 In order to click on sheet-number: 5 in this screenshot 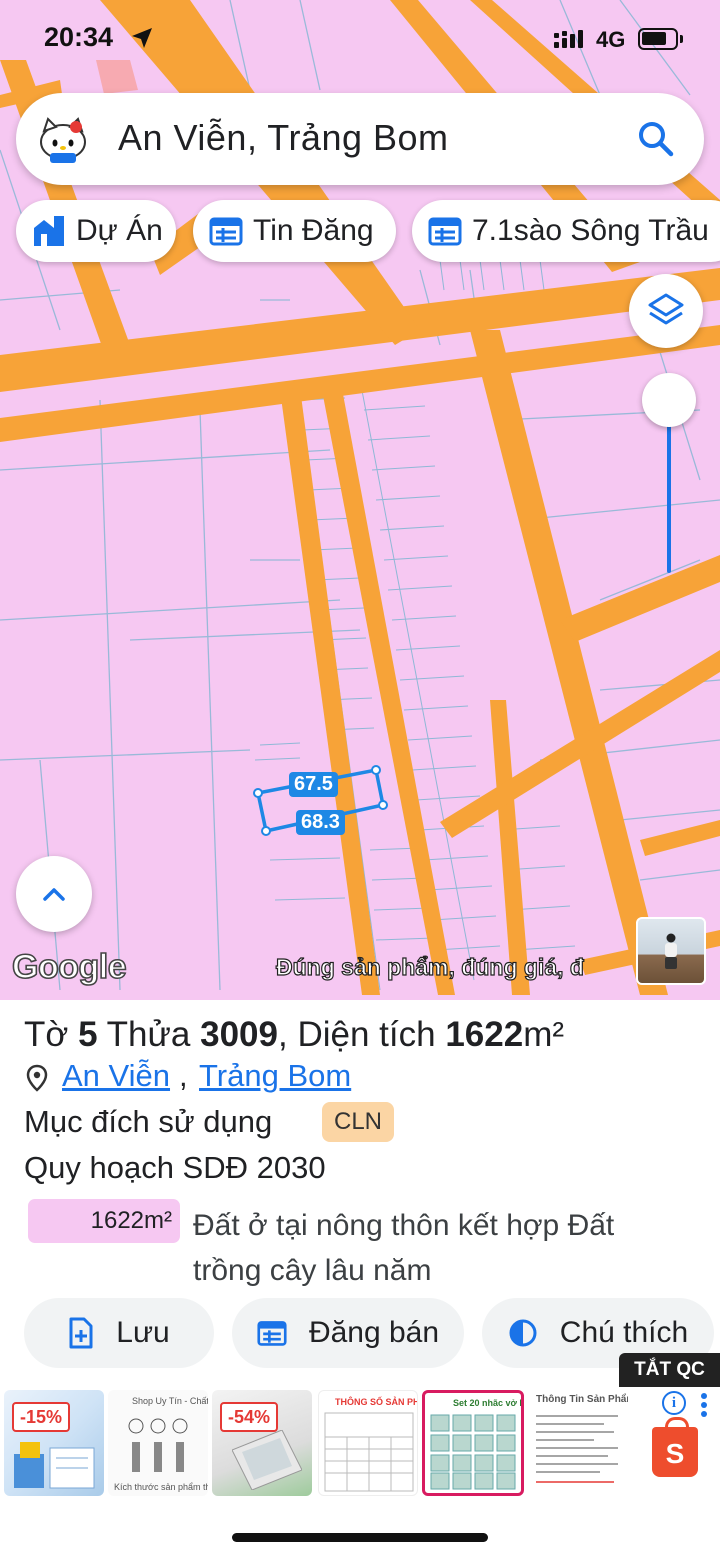, I will do `click(88, 1034)`.